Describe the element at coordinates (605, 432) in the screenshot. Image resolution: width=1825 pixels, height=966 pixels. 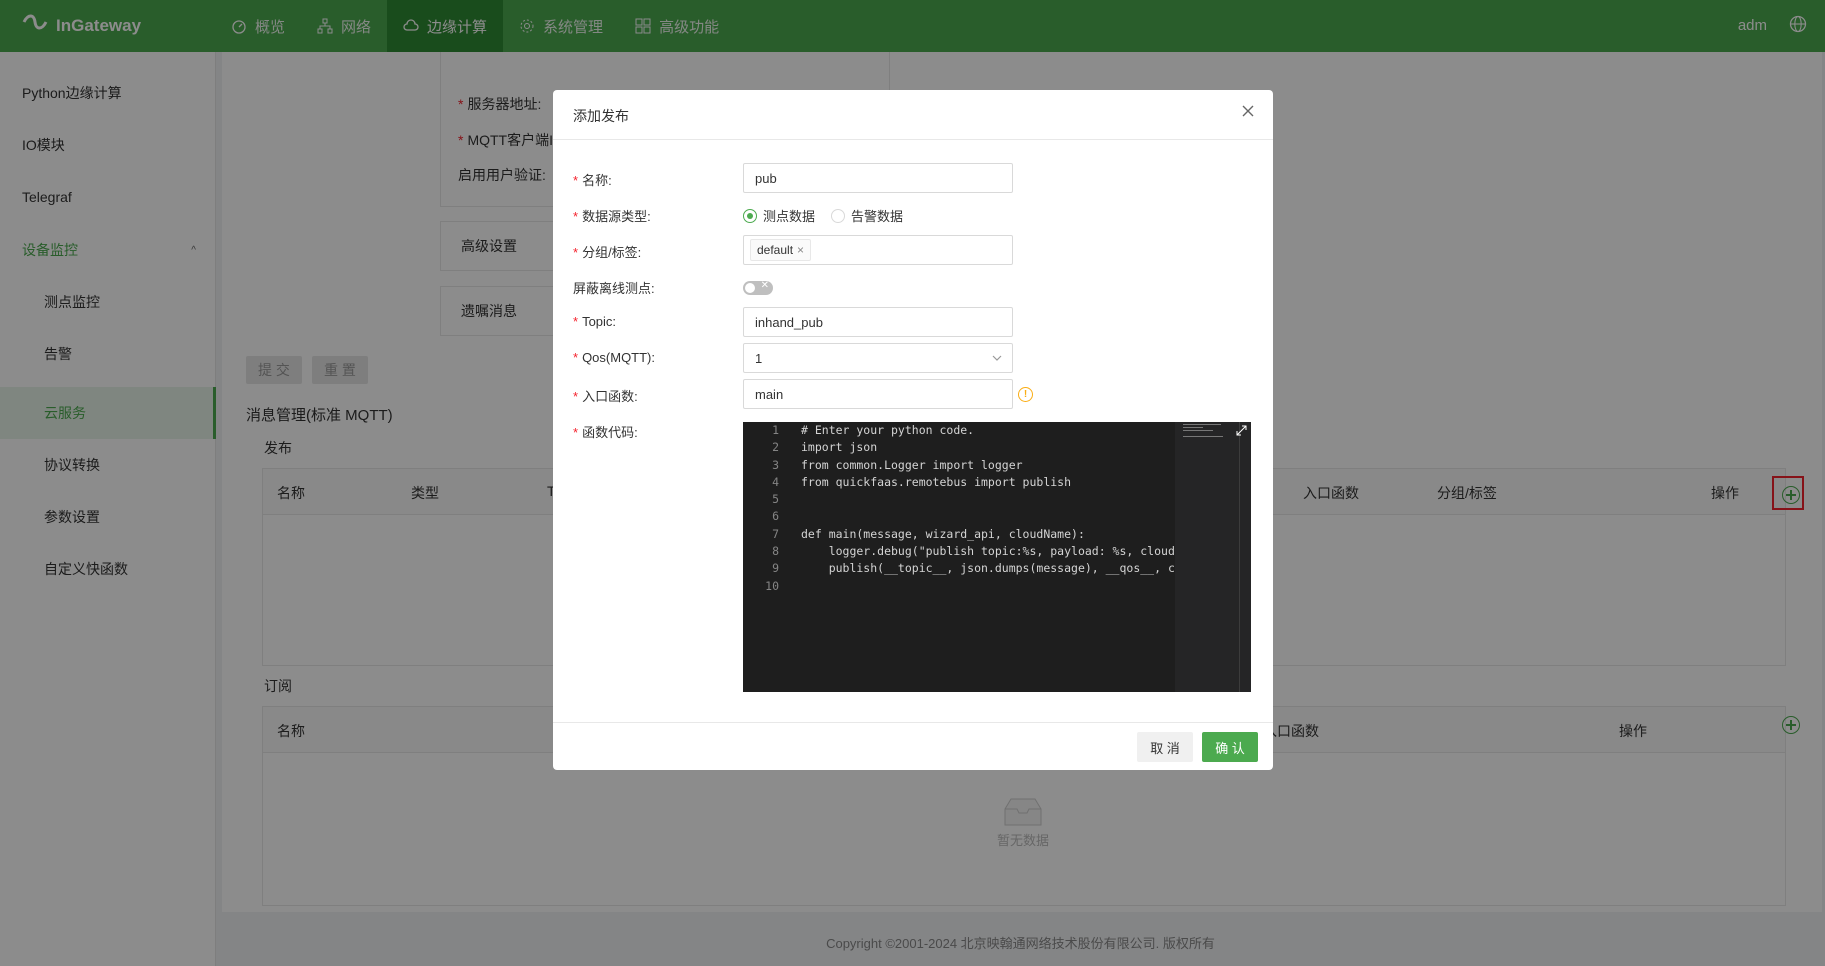
I see `code-label: * 函数代码:` at that location.